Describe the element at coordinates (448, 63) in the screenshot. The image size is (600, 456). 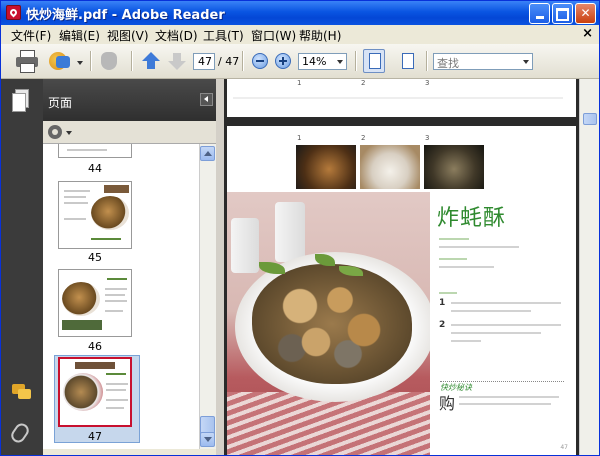
I see `search-placeholder: 查找` at that location.